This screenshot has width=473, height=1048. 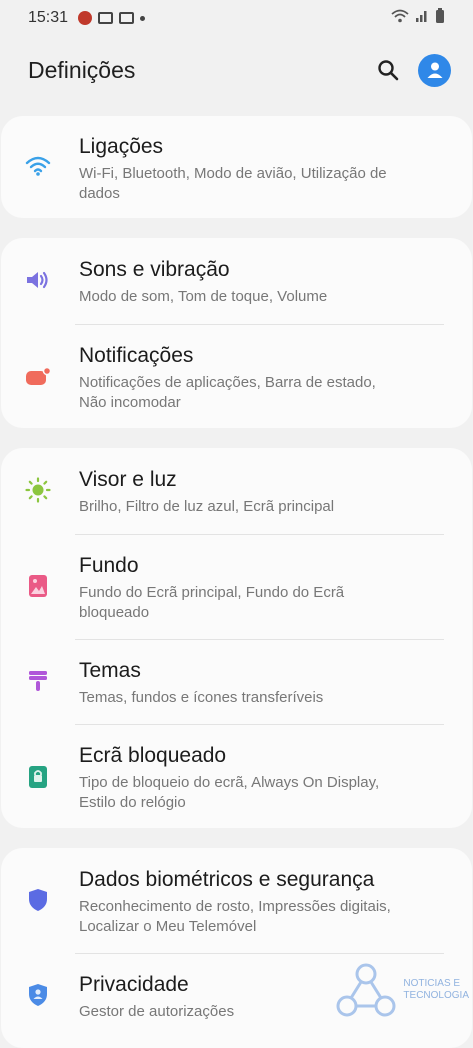 I want to click on status-system-icons, so click(x=418, y=16).